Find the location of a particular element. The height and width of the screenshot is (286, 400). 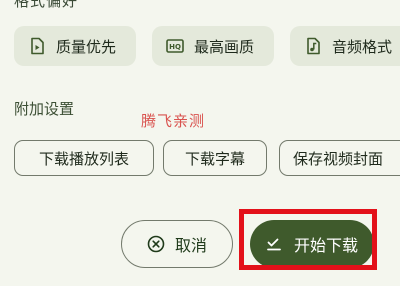

svg-text: HQ is located at coordinates (175, 47).